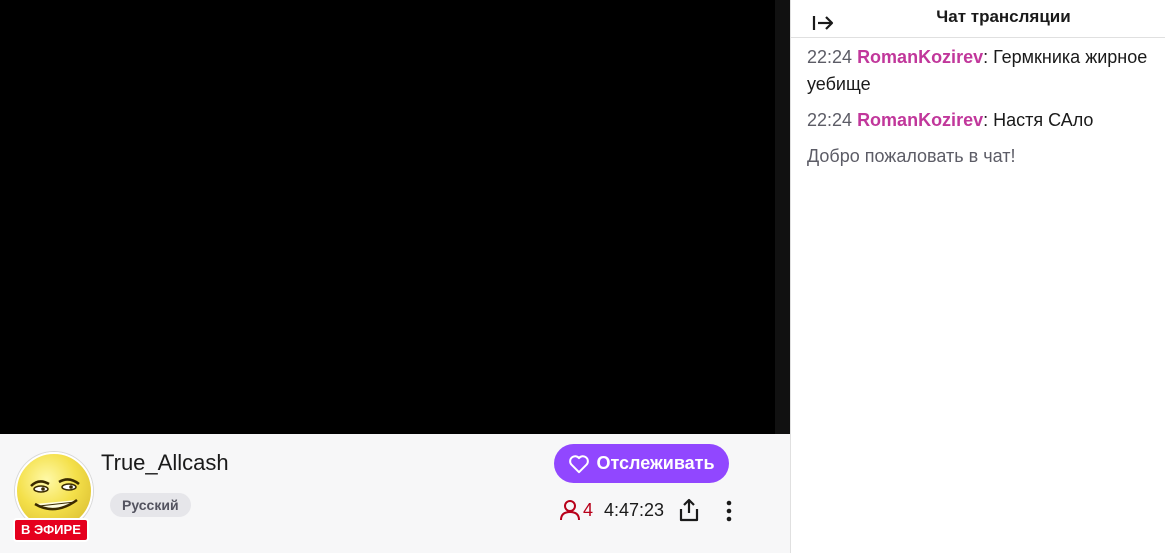  I want to click on viewer-icon, so click(570, 510).